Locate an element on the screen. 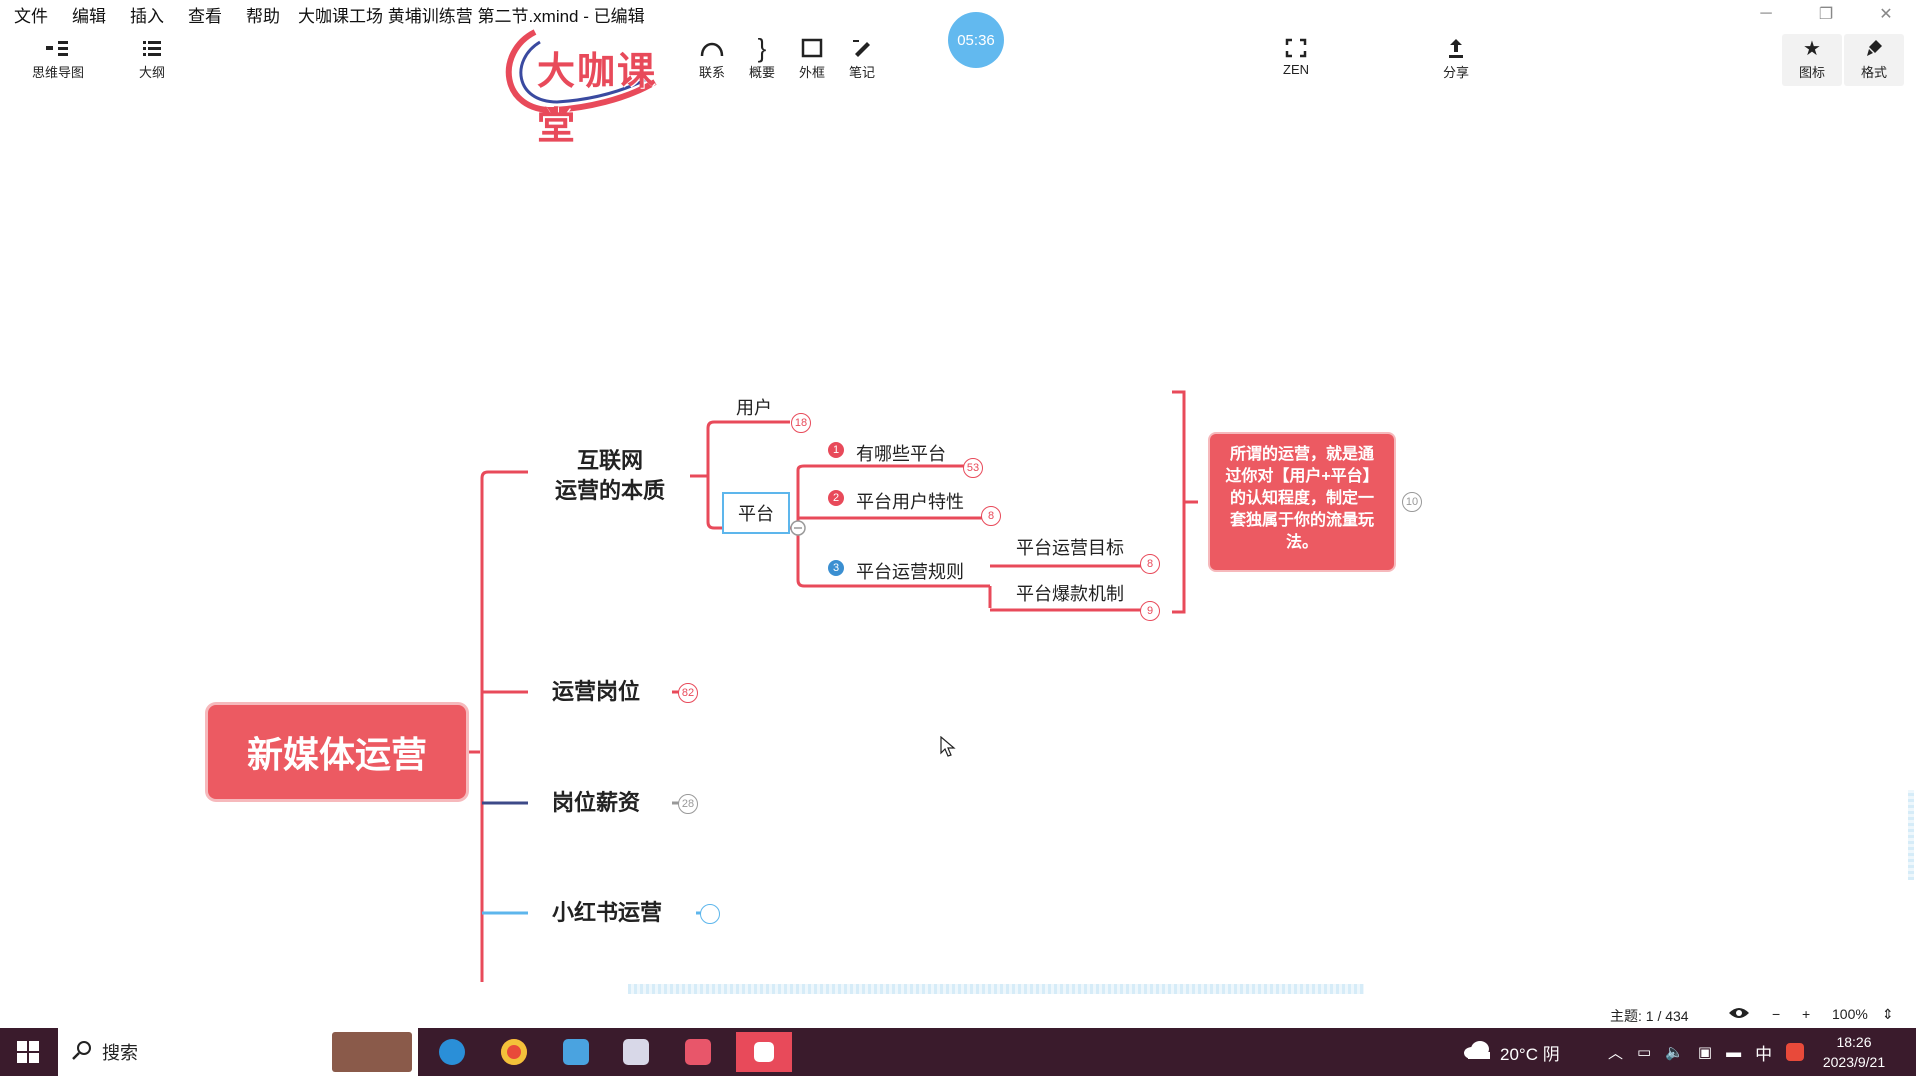 Image resolution: width=1916 pixels, height=1076 pixels. windows-start-button is located at coordinates (28, 1052).